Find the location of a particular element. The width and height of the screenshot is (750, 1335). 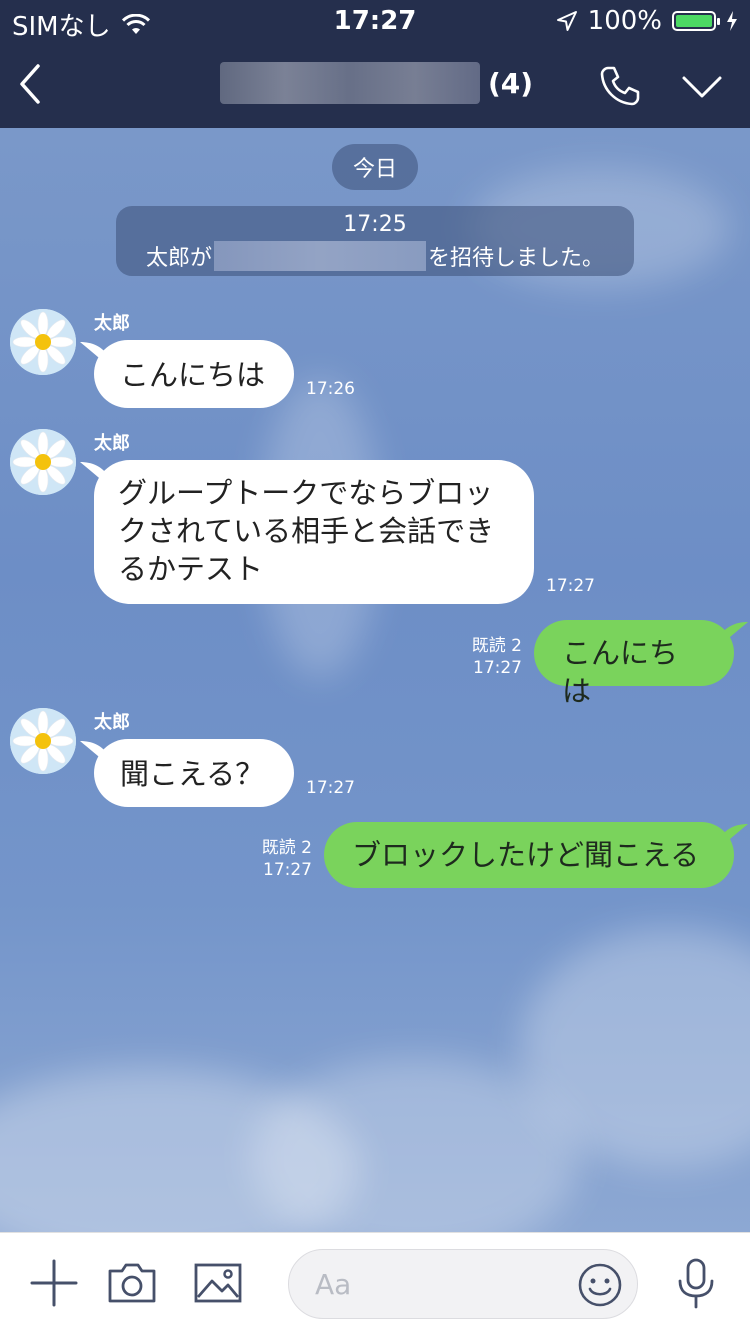

system-message-suffix: を招待しました。 is located at coordinates (516, 258).